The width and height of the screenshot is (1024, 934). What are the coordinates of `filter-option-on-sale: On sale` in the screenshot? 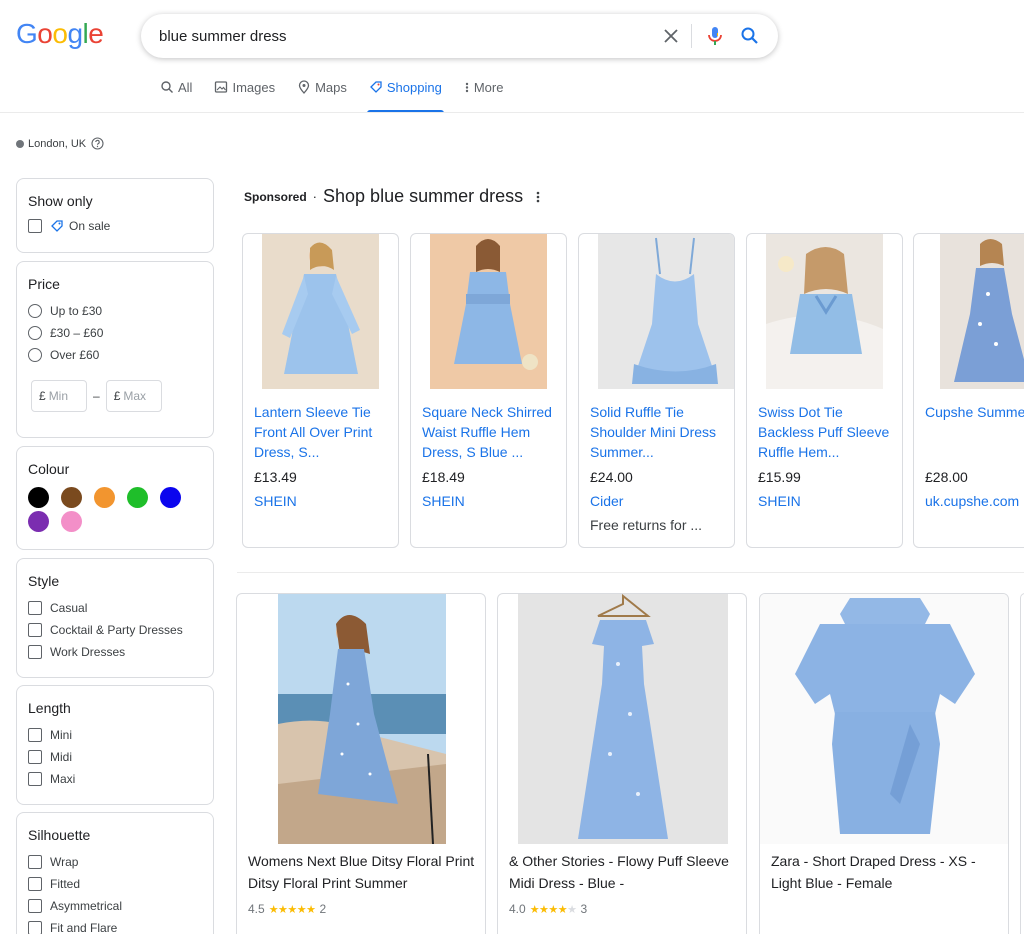 It's located at (120, 226).